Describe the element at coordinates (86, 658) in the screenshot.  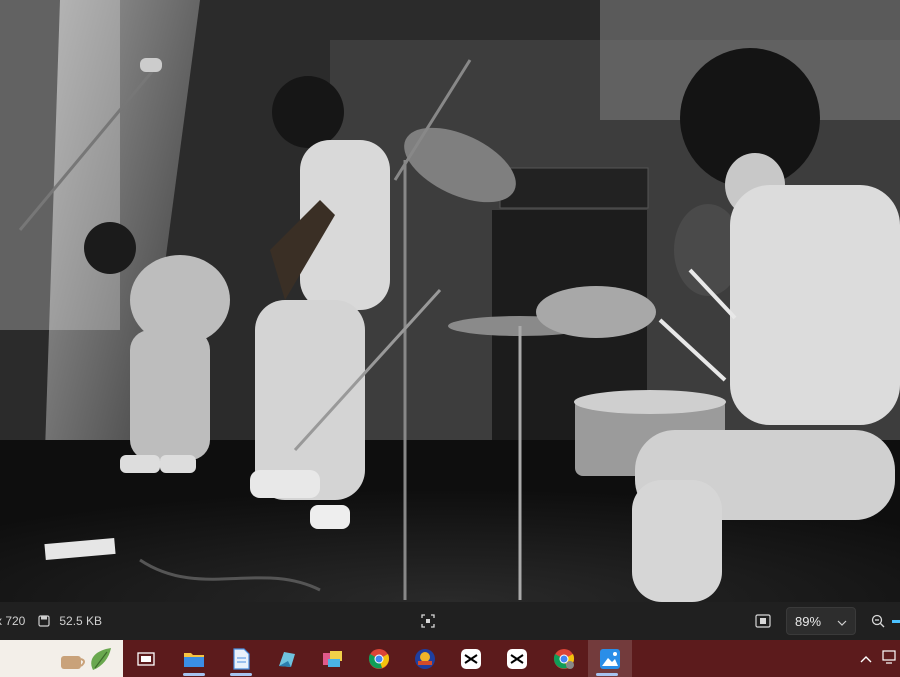
I see `tea-weather-icon` at that location.